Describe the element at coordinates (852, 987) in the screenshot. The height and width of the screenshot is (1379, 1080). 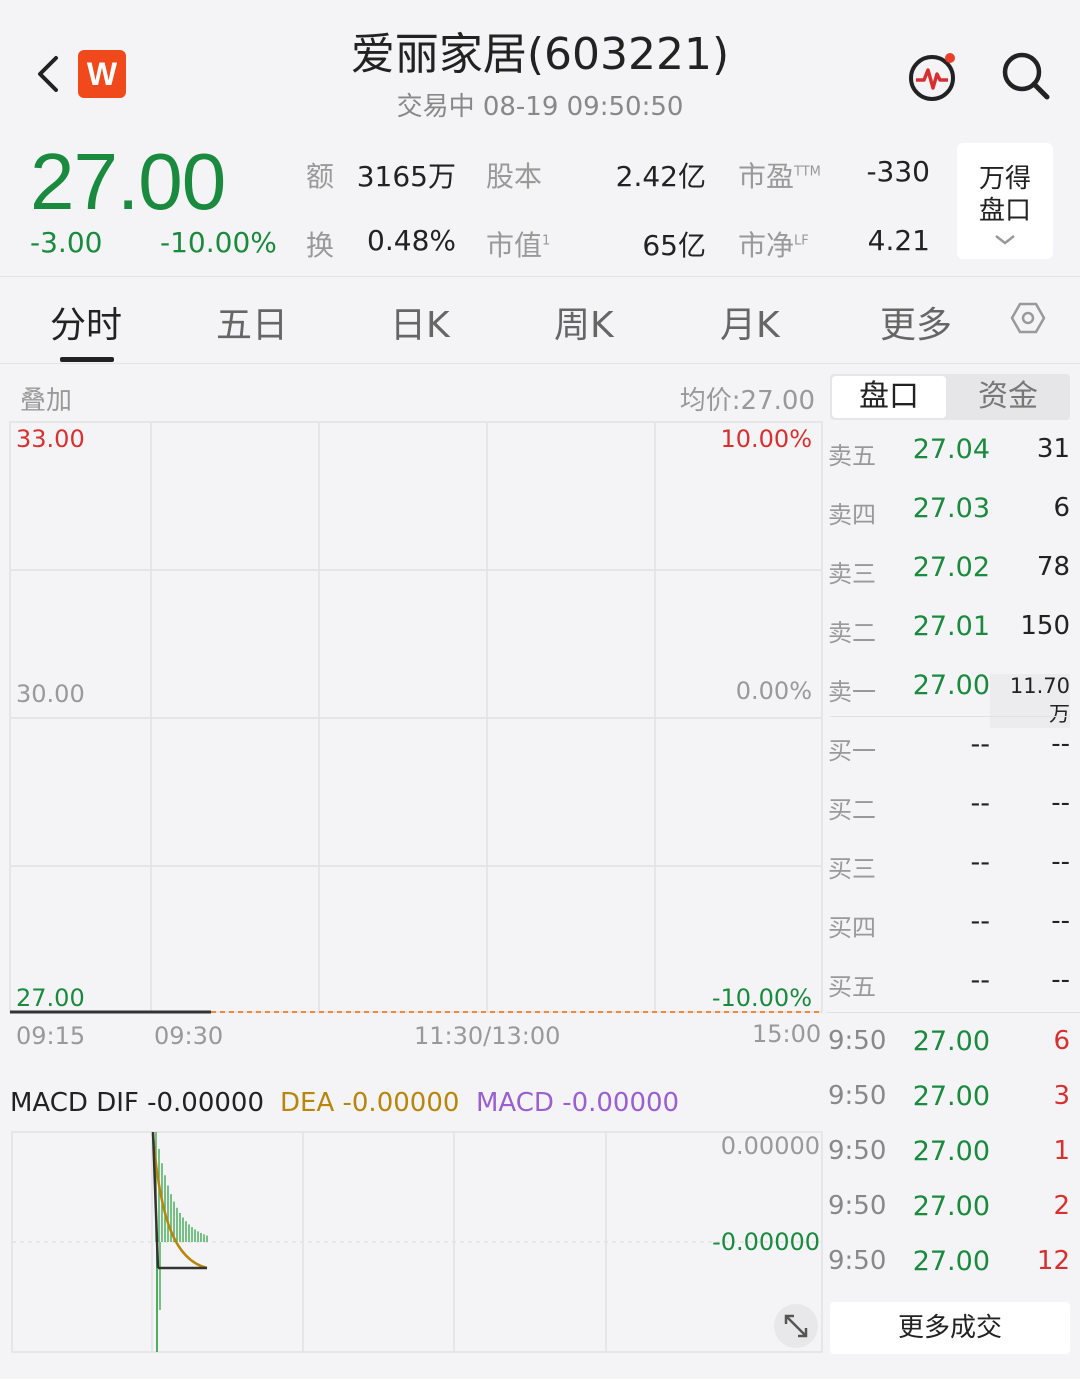
I see `orderbook-level-label: 买五` at that location.